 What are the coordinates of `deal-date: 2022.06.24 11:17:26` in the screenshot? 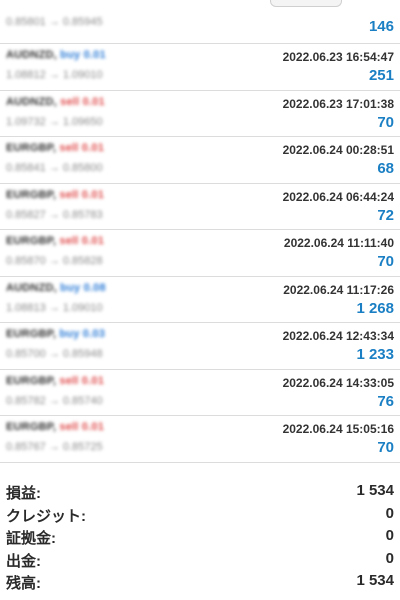 It's located at (338, 289).